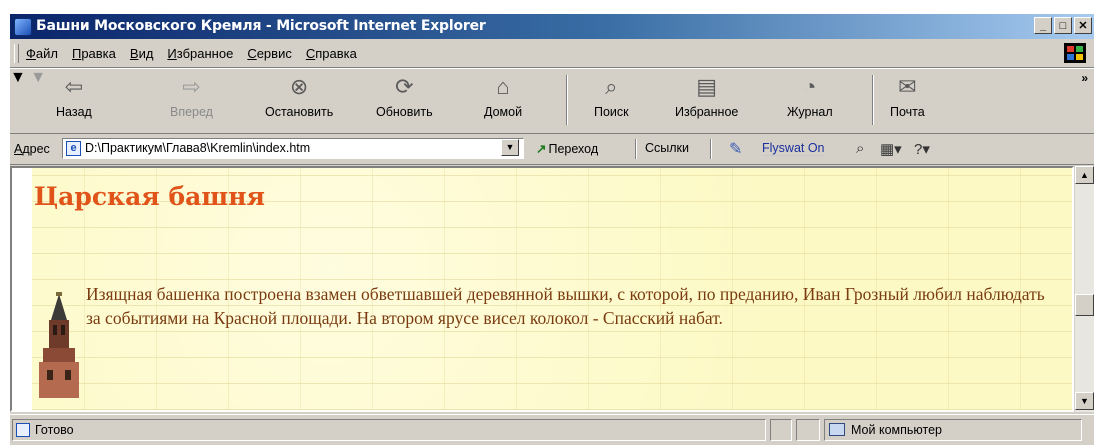  What do you see at coordinates (142, 53) in the screenshot?
I see `menu-view: Вид` at bounding box center [142, 53].